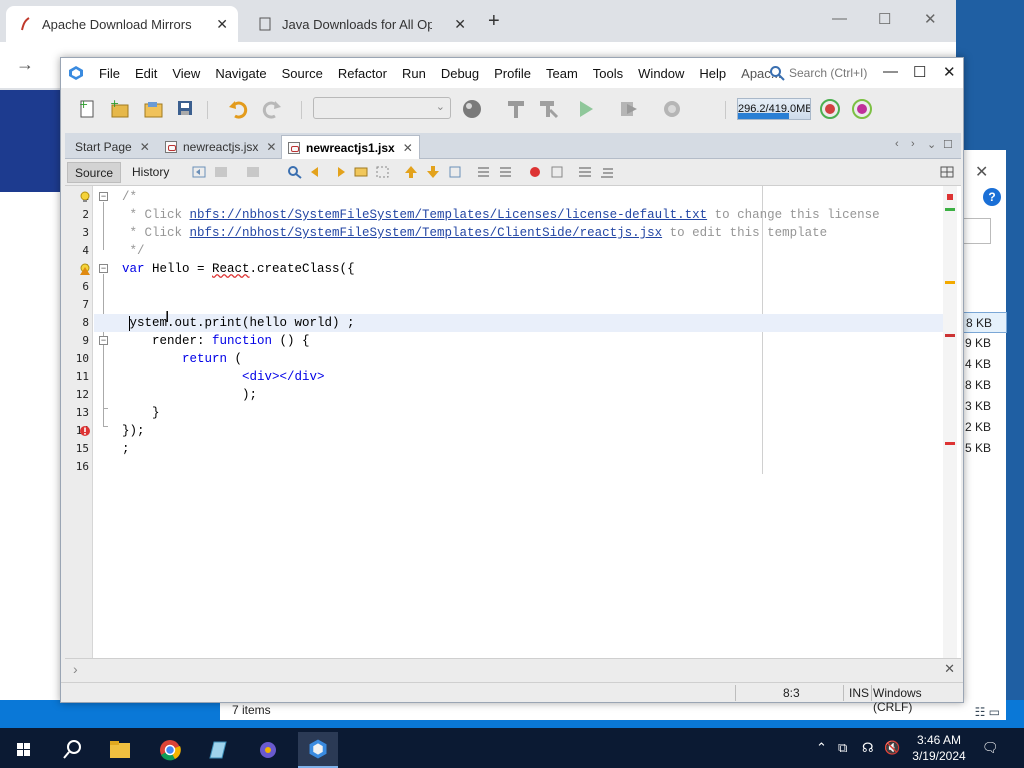 The height and width of the screenshot is (768, 1024). I want to click on tab-start-page: Start Page ✕, so click(112, 147).